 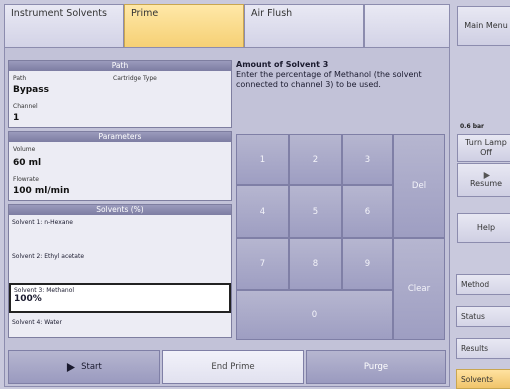 I want to click on main-menu-label: Main Menu, so click(x=486, y=26).